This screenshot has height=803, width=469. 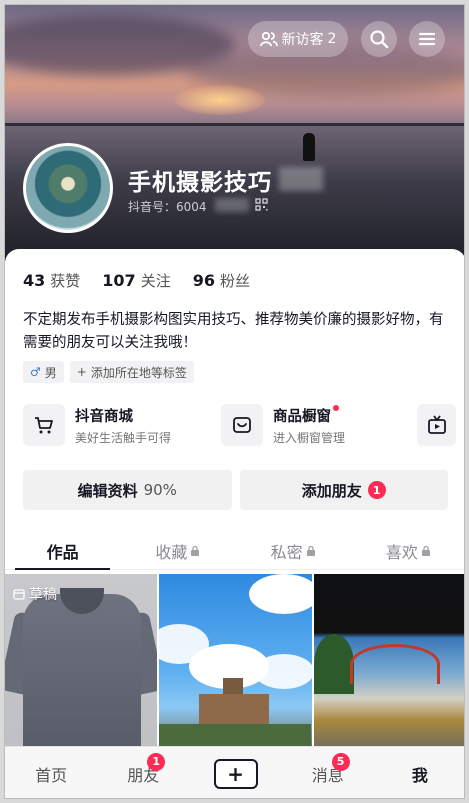 I want to click on menu-button, so click(x=427, y=39).